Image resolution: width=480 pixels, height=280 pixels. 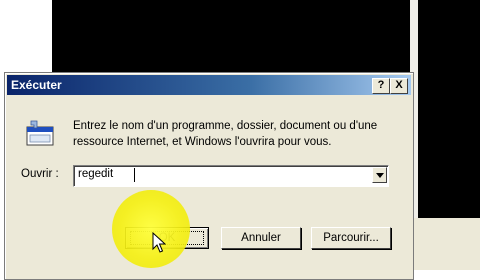 I want to click on open-combobox: regedit, so click(x=231, y=176).